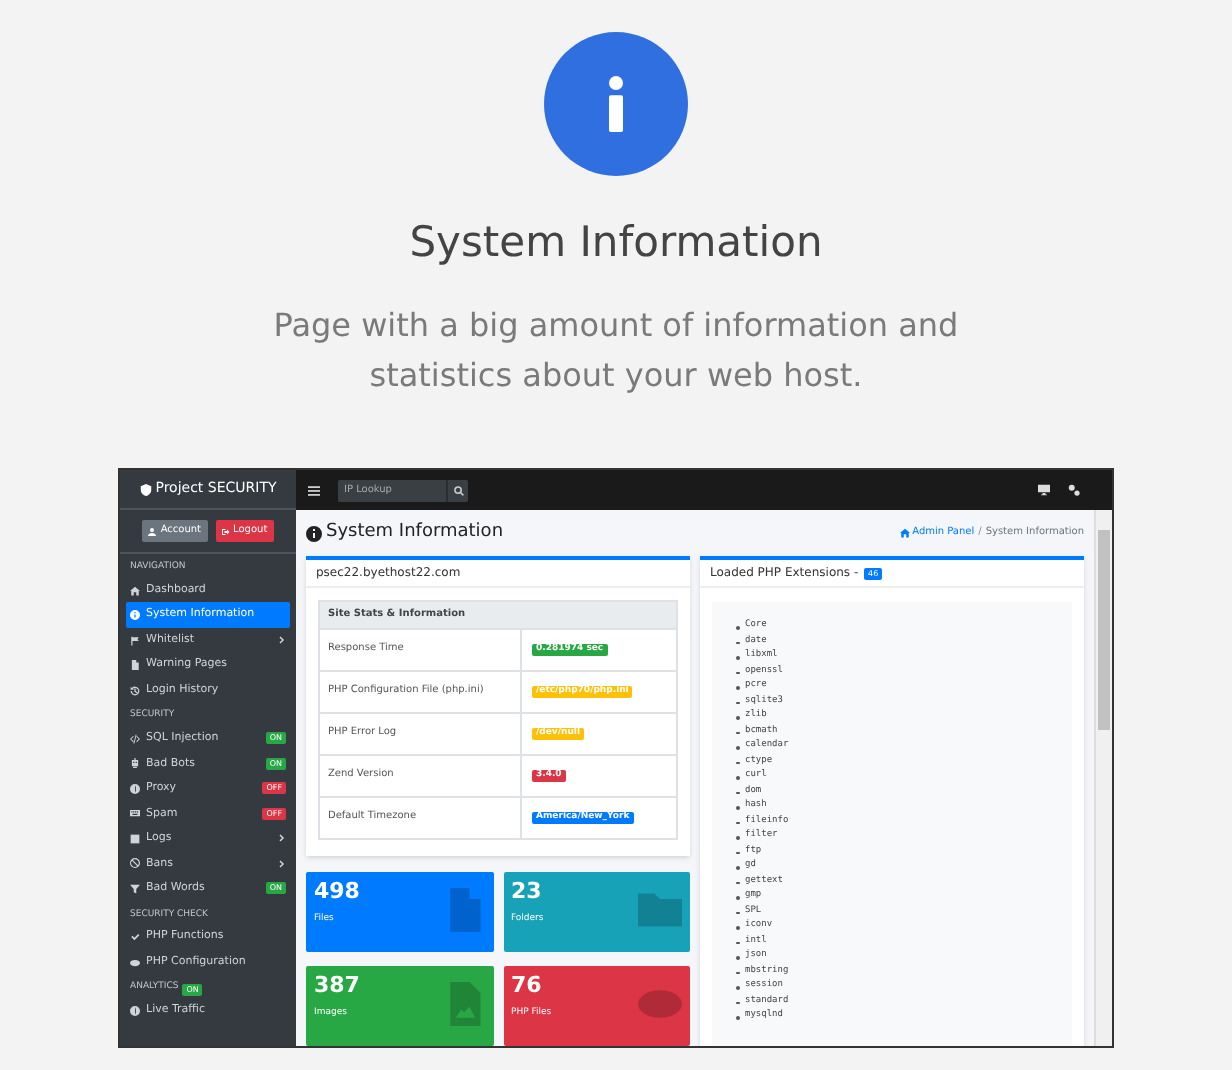  I want to click on page-title: System Information, so click(415, 532).